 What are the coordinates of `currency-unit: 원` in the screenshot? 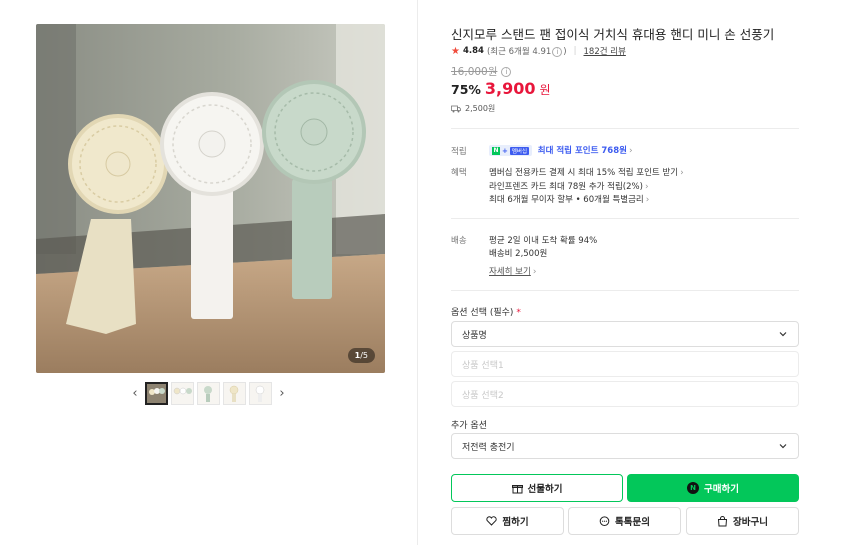 It's located at (545, 90).